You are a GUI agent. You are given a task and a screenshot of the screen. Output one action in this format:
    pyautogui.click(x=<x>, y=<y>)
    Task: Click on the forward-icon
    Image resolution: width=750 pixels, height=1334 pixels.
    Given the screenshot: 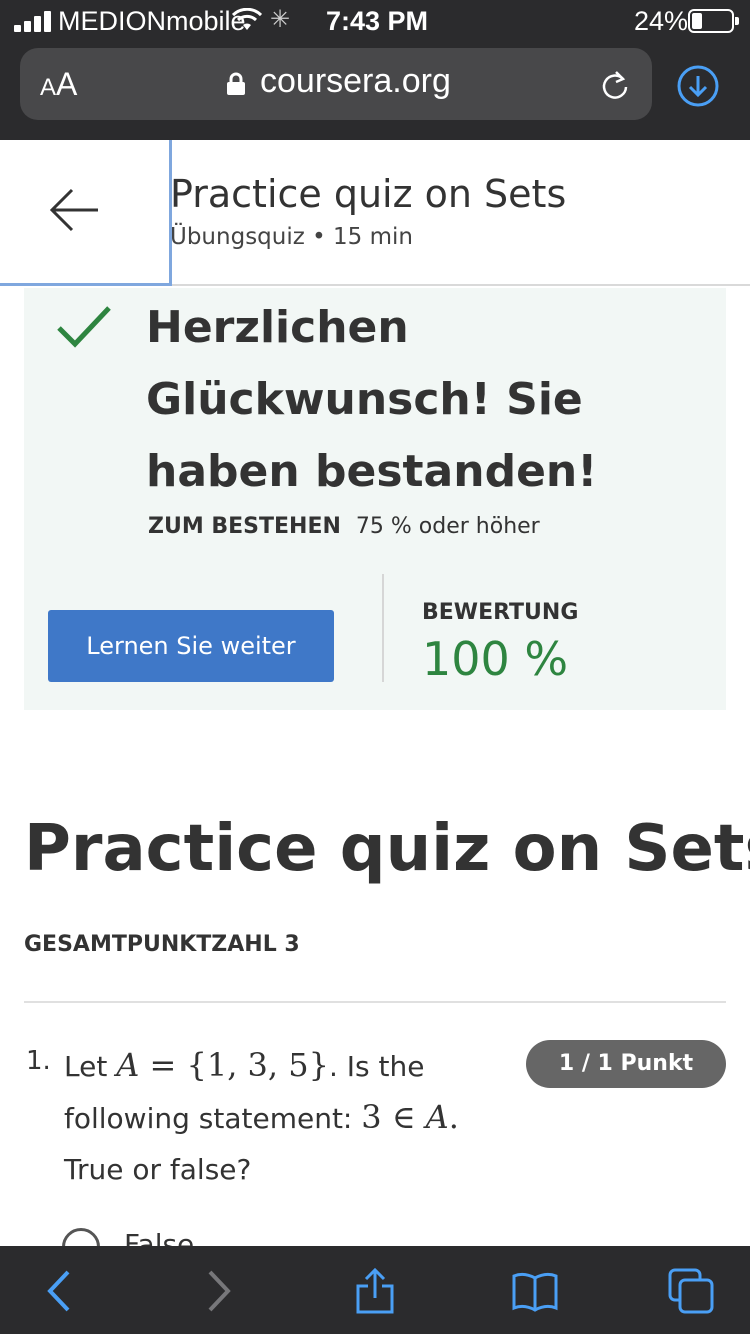 What is the action you would take?
    pyautogui.click(x=219, y=1291)
    